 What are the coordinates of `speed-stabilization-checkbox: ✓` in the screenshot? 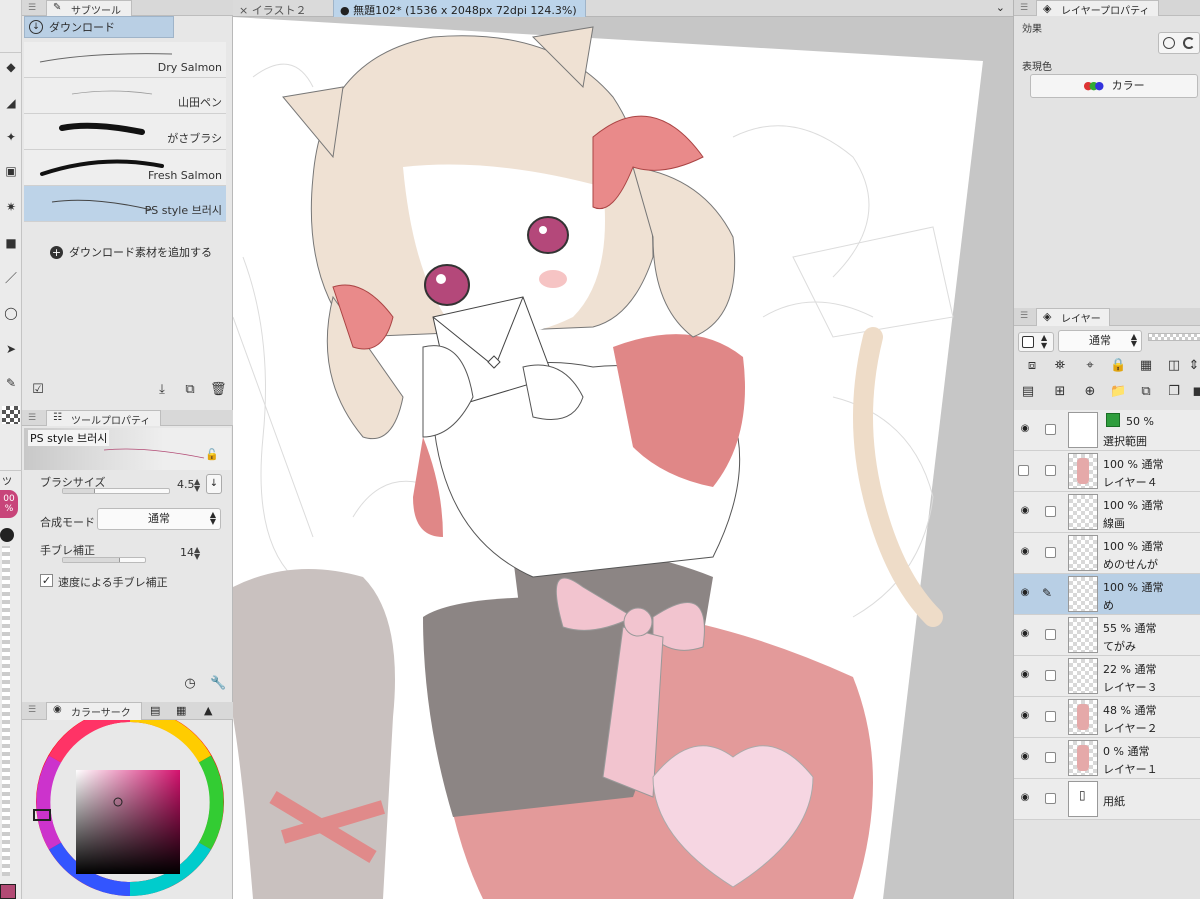 It's located at (46, 580).